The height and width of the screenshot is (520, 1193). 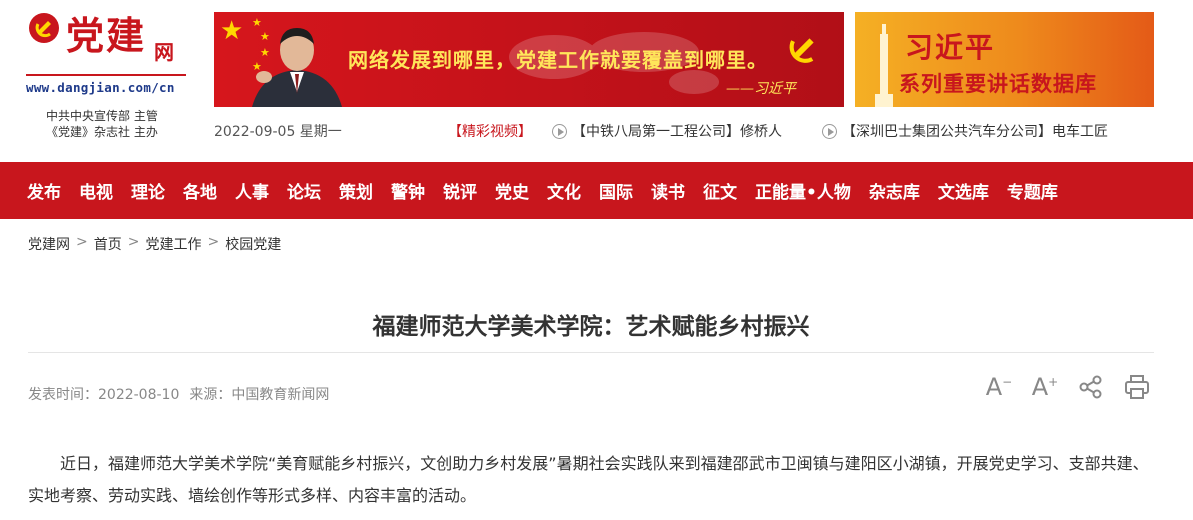 I want to click on nav-item-guoji: 国际, so click(x=616, y=190).